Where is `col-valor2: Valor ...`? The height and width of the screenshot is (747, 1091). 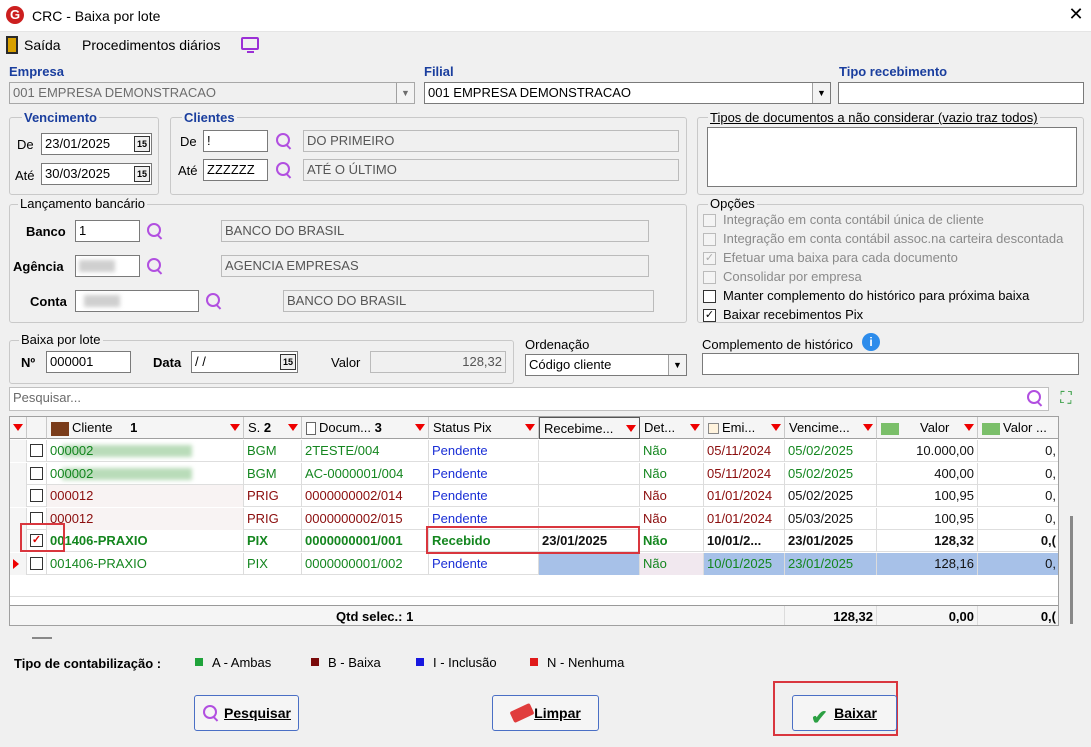
col-valor2: Valor ... is located at coordinates (1018, 428).